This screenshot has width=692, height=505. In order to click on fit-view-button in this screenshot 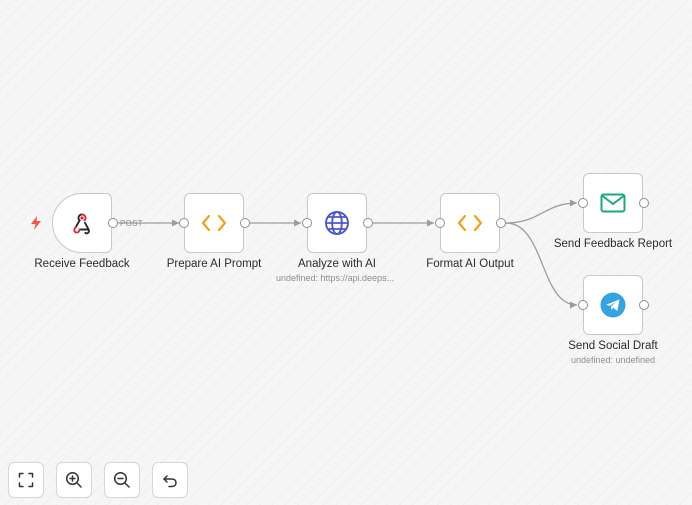, I will do `click(26, 480)`.